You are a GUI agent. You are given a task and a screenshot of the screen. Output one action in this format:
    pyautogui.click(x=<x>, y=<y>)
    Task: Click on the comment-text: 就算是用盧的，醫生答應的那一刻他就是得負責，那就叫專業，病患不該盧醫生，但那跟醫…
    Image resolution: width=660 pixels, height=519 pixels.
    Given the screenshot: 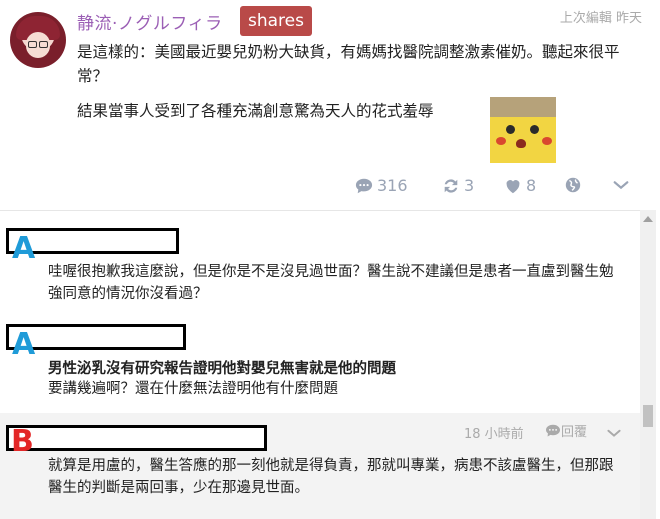 What is the action you would take?
    pyautogui.click(x=331, y=477)
    